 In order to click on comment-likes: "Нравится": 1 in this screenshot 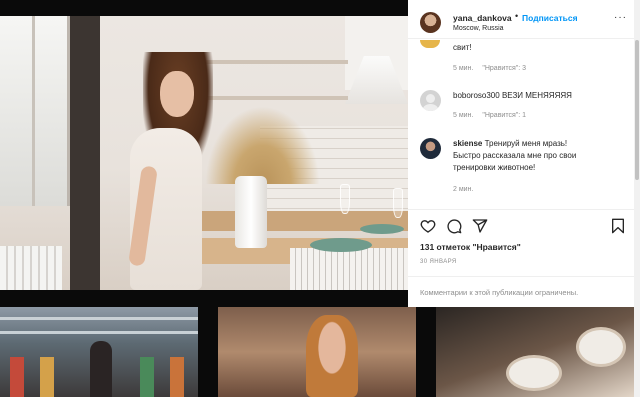, I will do `click(504, 115)`.